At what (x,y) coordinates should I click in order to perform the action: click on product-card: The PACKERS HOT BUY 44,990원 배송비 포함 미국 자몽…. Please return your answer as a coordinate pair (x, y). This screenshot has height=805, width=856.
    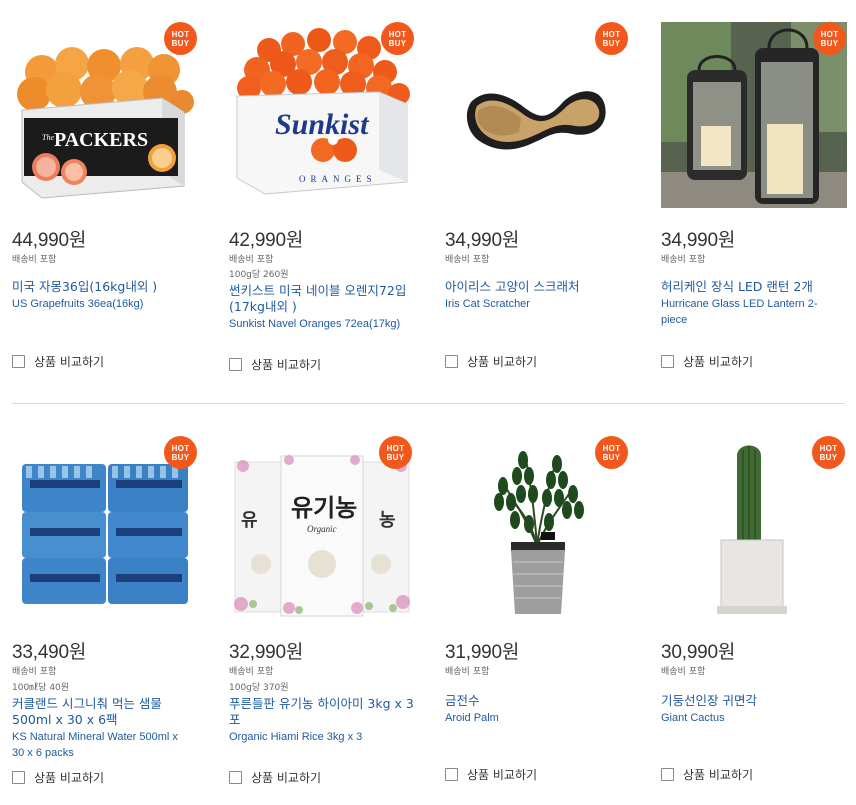
    Looking at the image, I should click on (112, 202).